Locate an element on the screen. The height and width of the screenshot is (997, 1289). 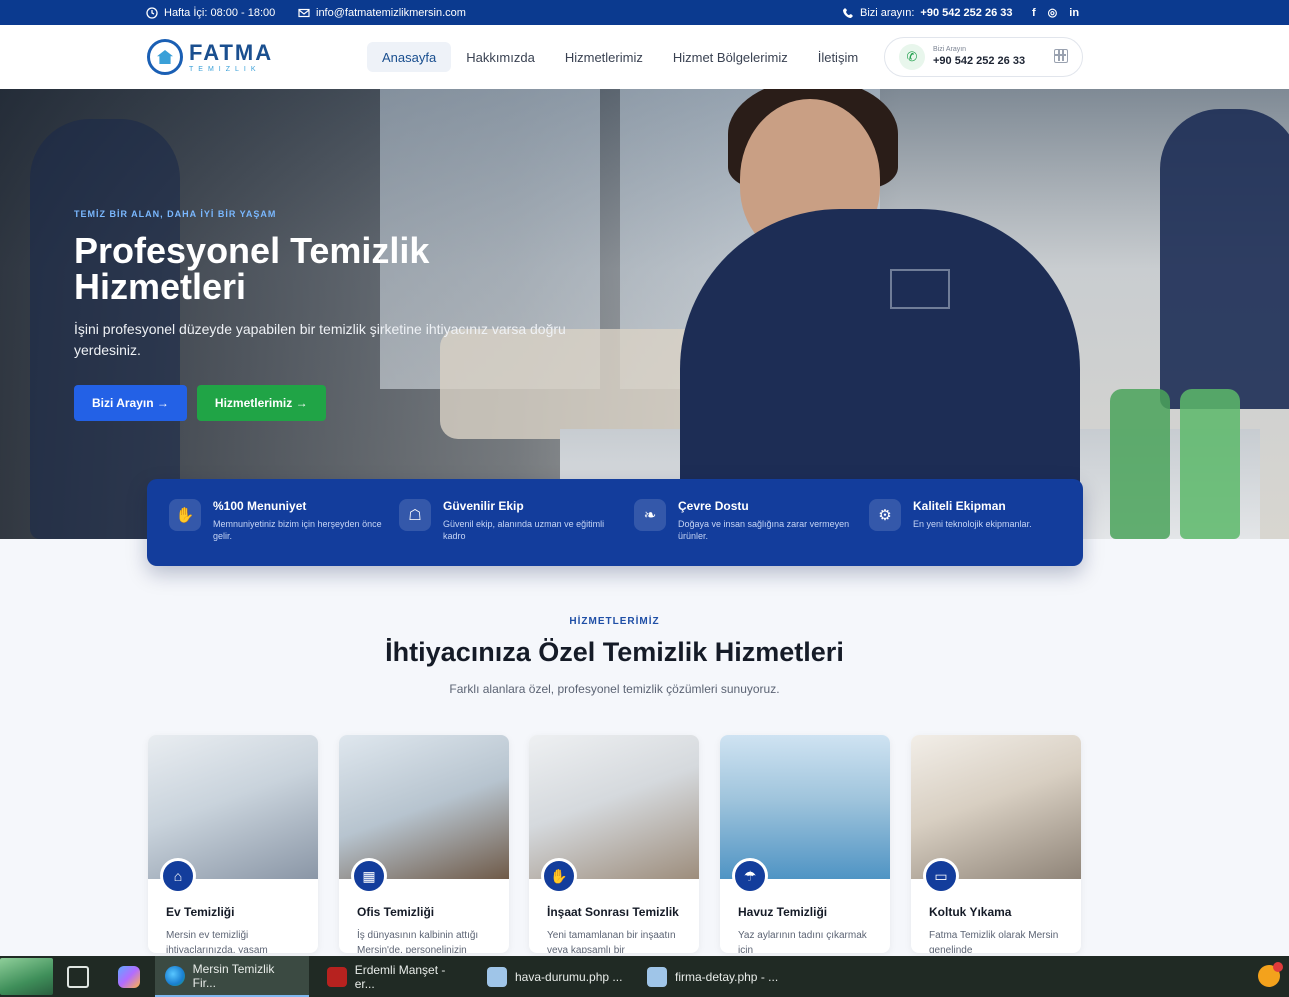
logo-subtitle: TEMIZLIK is located at coordinates (225, 69).